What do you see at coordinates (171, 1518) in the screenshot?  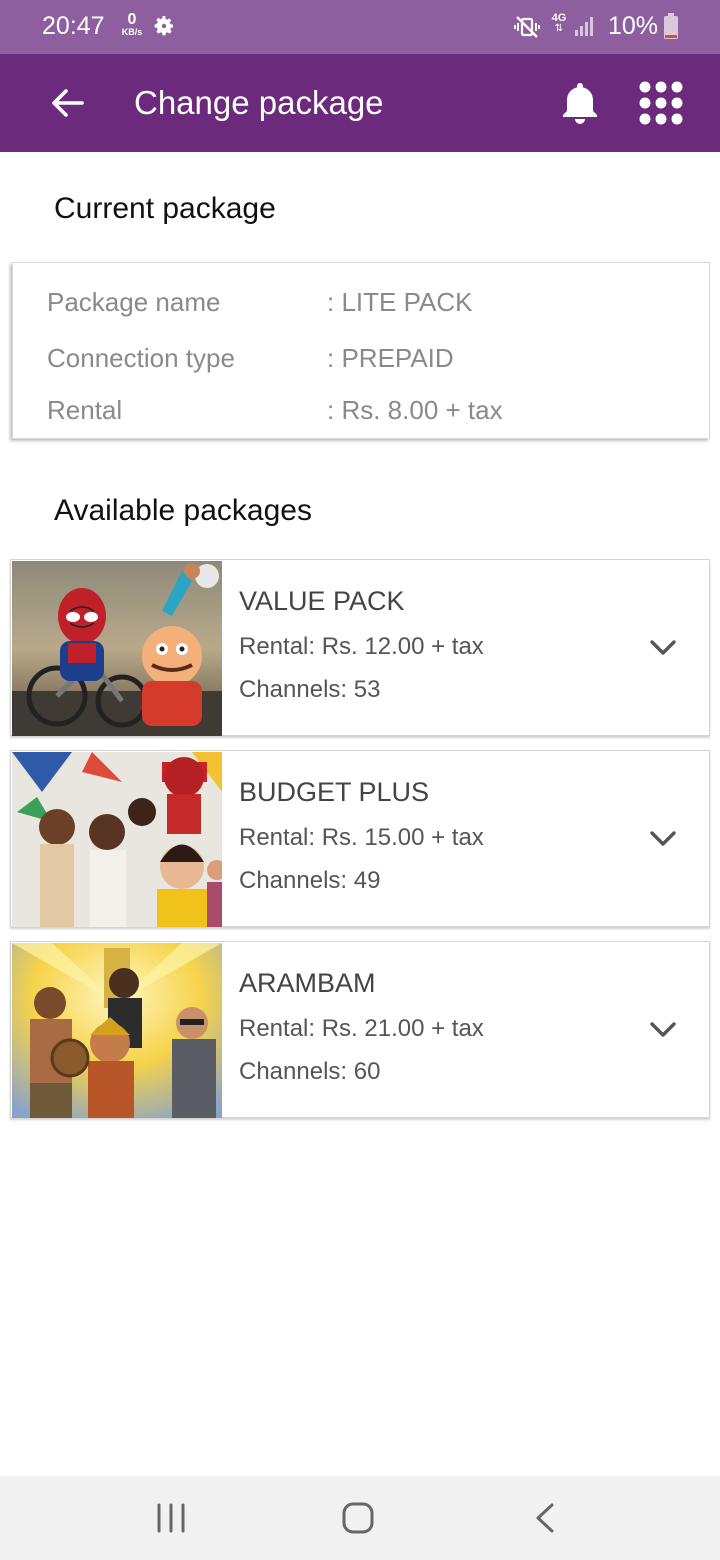 I see `recent-apps-icon` at bounding box center [171, 1518].